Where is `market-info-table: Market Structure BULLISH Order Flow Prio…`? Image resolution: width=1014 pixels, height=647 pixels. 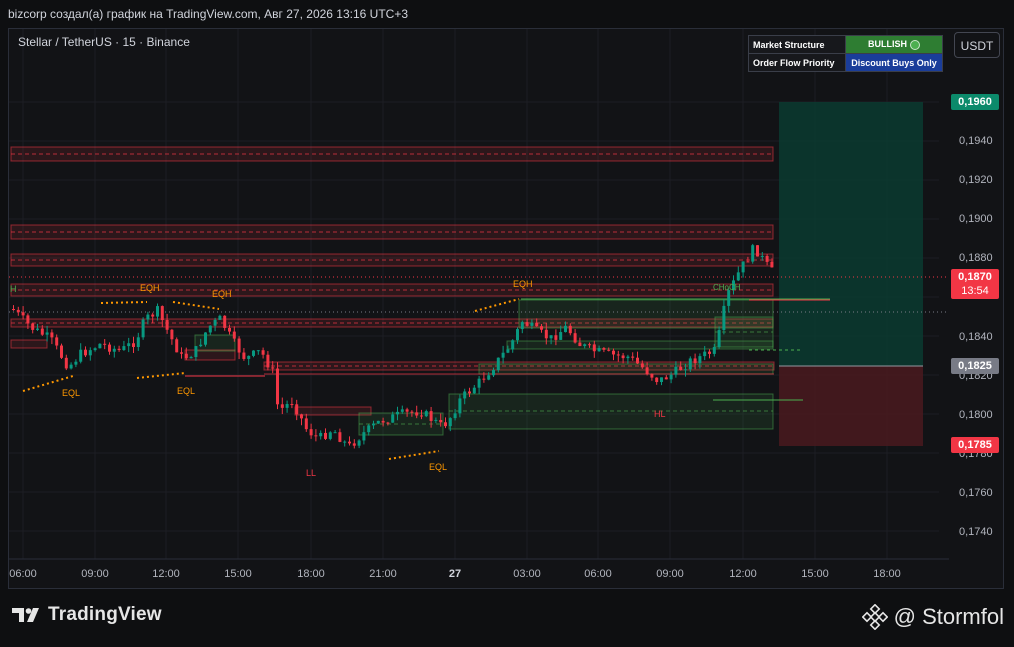
market-info-table: Market Structure BULLISH Order Flow Prio… is located at coordinates (845, 53).